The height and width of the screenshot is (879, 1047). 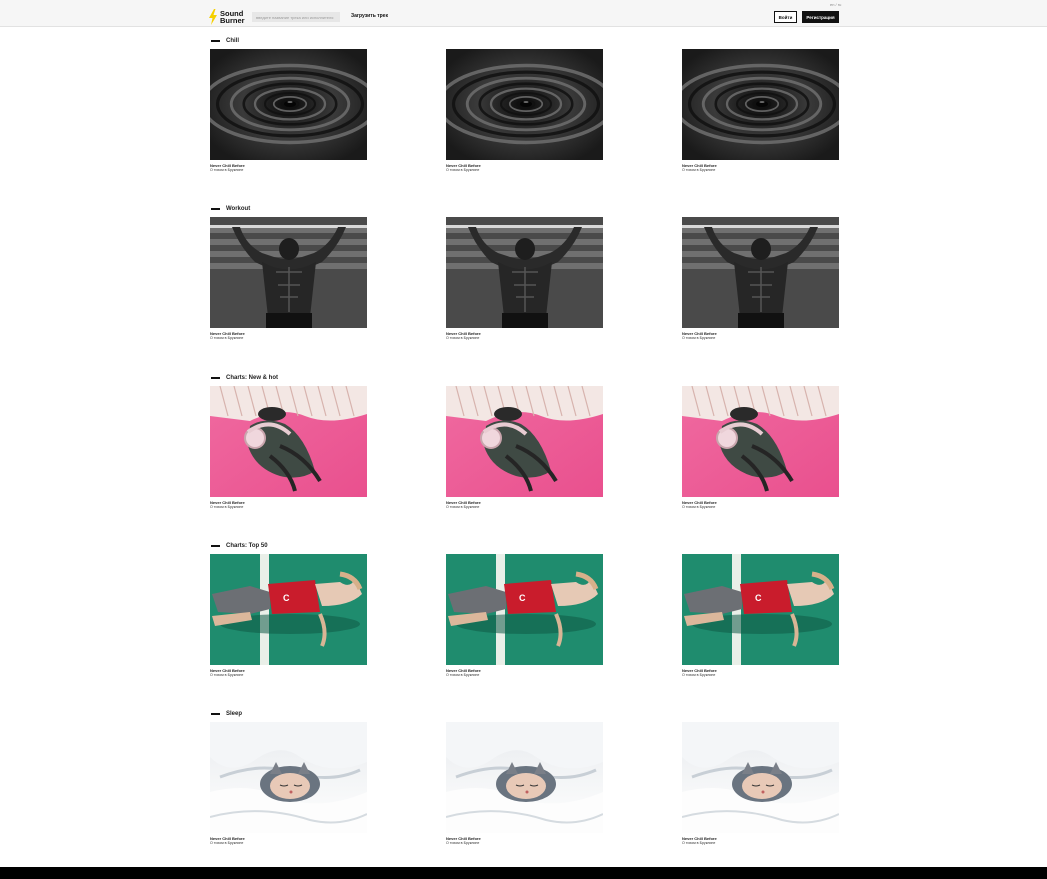 I want to click on section-title: Charts: New & hot, so click(x=244, y=378).